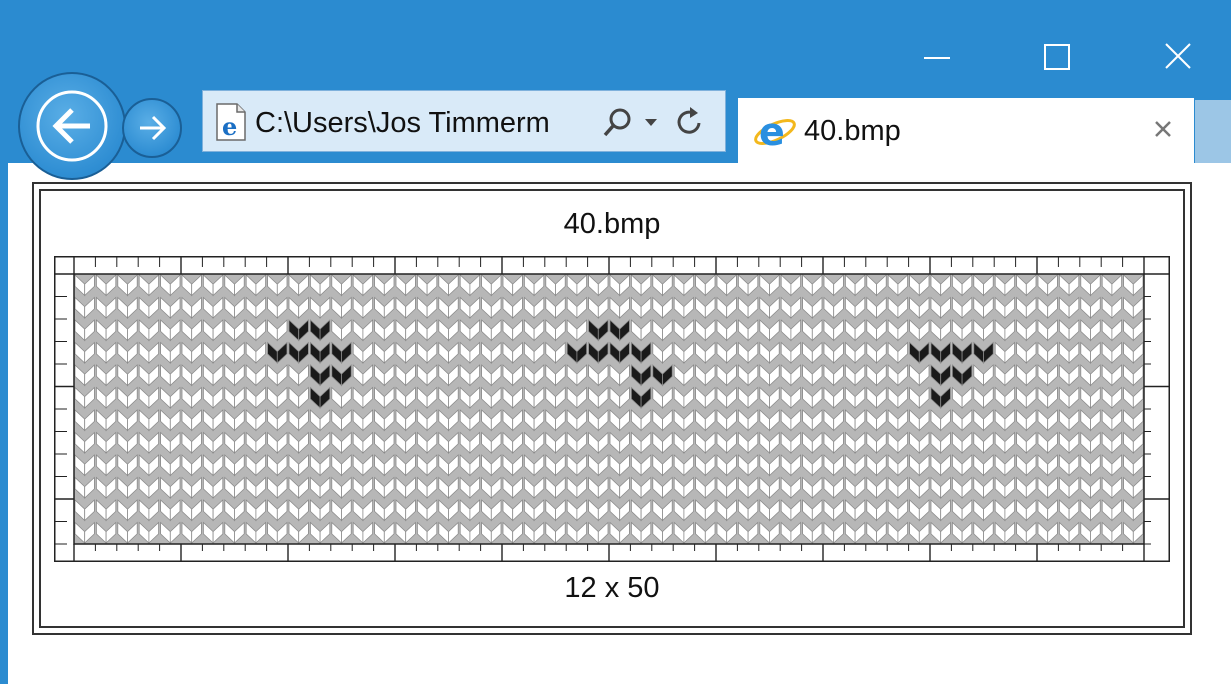  Describe the element at coordinates (618, 122) in the screenshot. I see `search-icon` at that location.